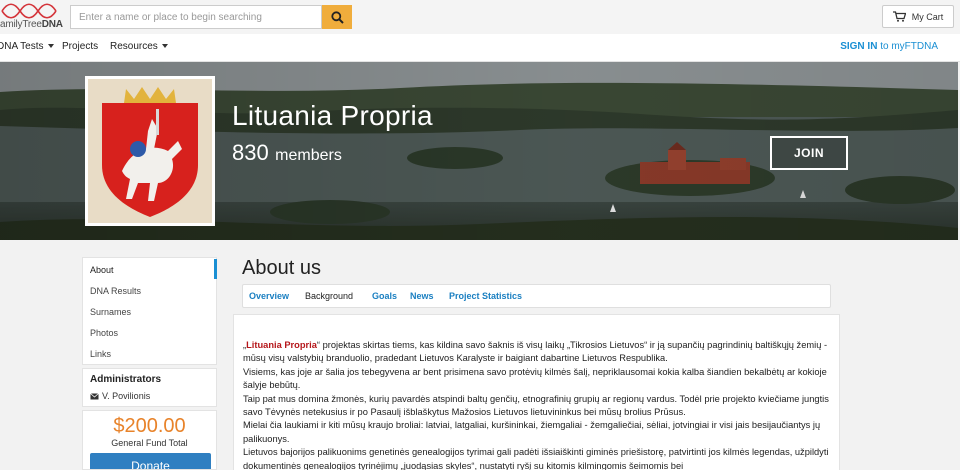 This screenshot has width=960, height=470. What do you see at coordinates (422, 296) in the screenshot?
I see `tab-news: News` at bounding box center [422, 296].